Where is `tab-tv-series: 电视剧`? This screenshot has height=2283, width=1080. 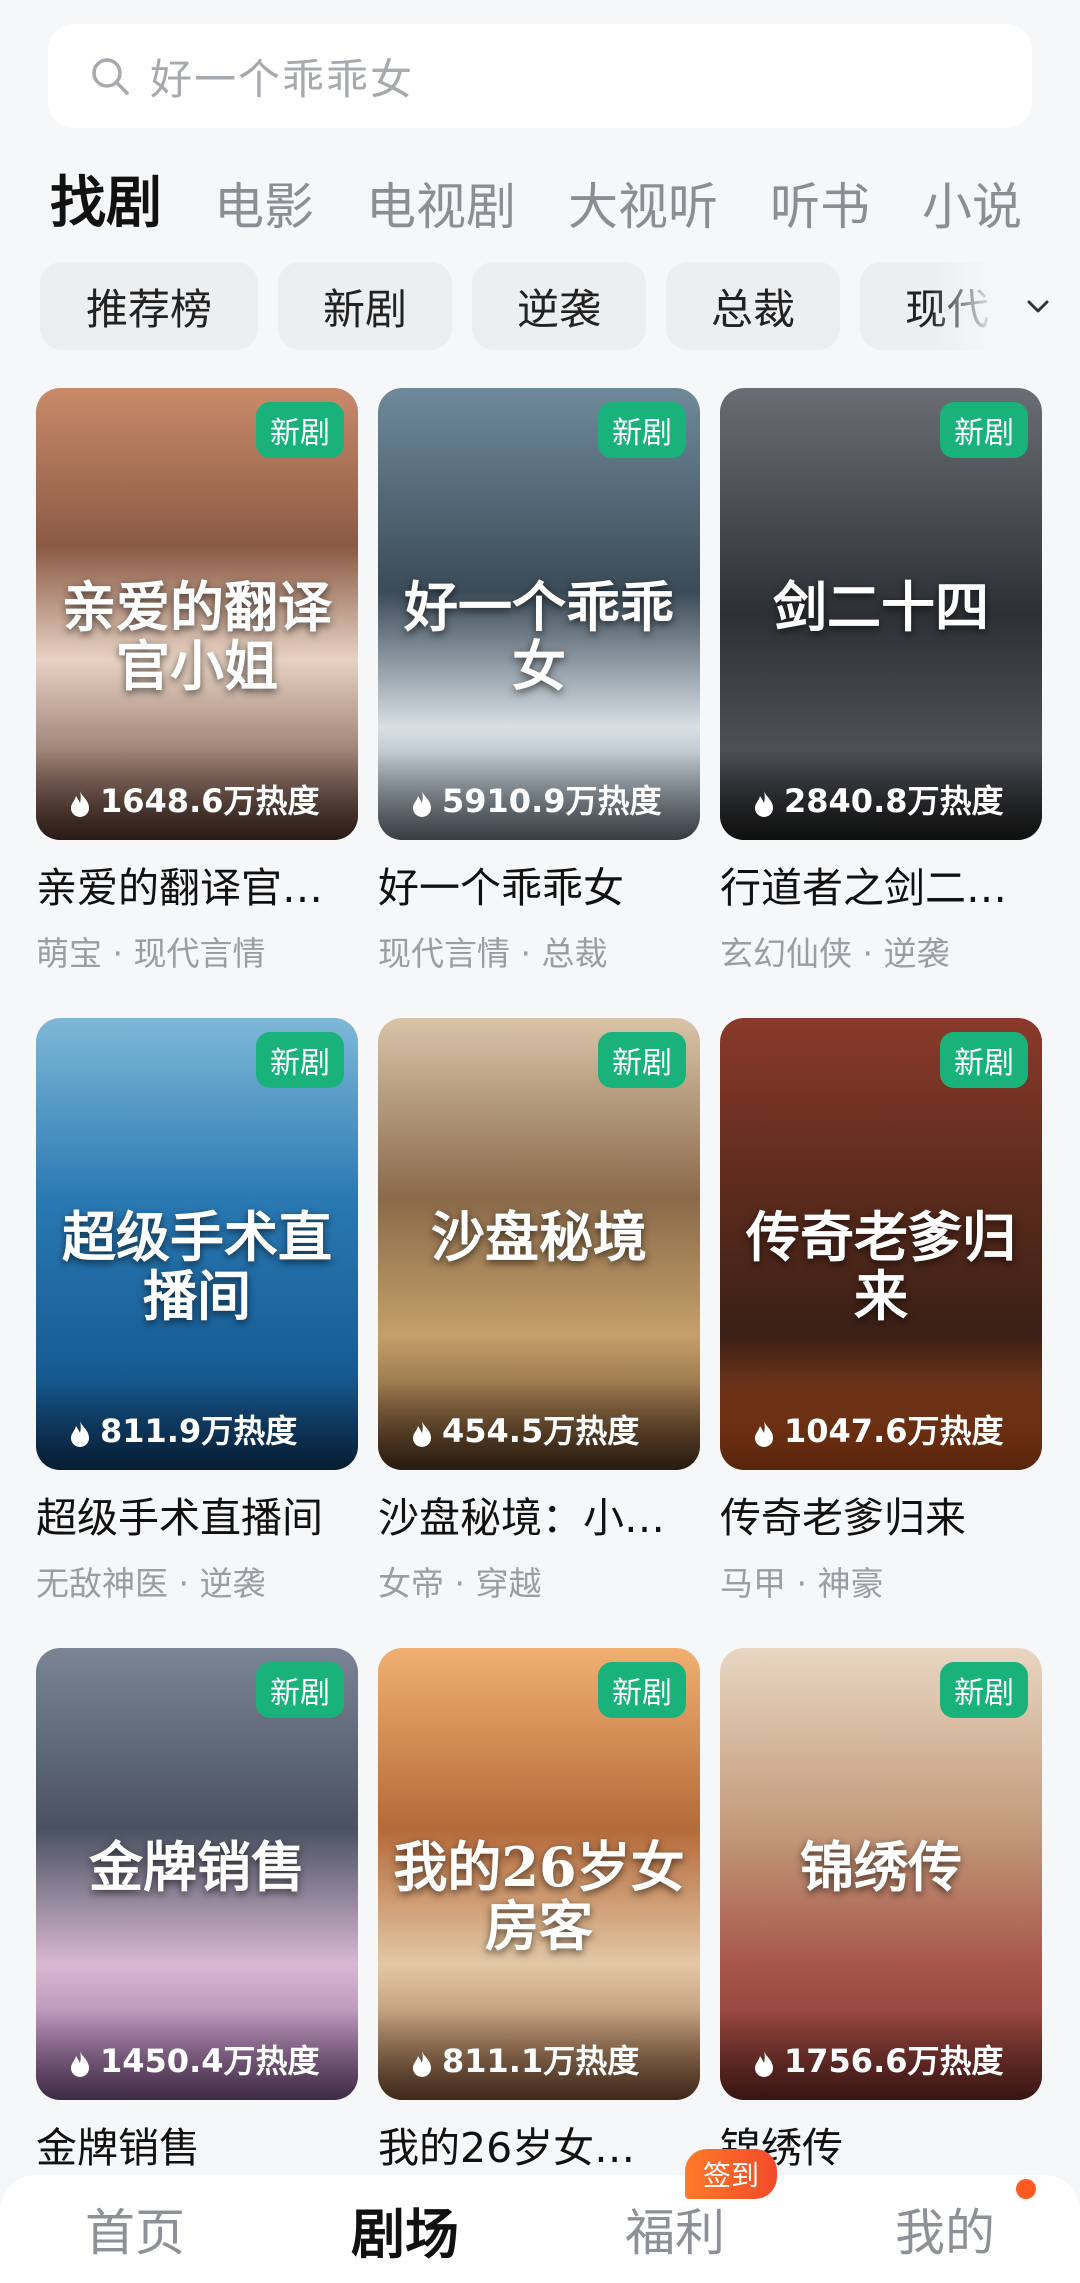 tab-tv-series: 电视剧 is located at coordinates (441, 216).